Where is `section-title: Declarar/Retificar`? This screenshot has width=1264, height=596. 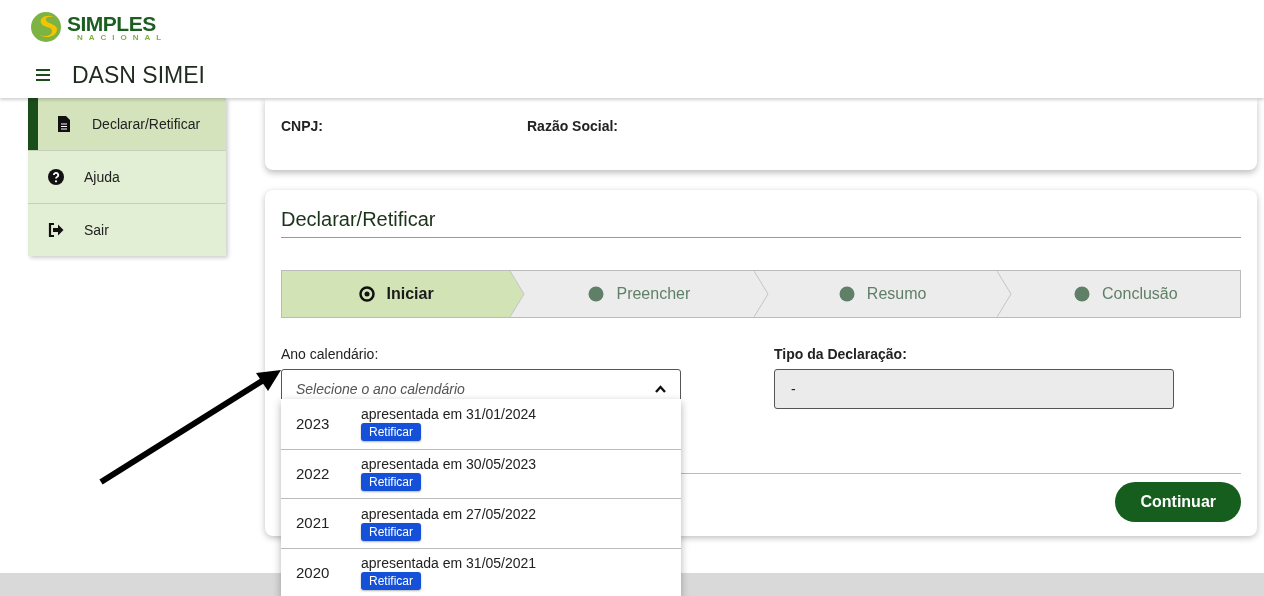
section-title: Declarar/Retificar is located at coordinates (761, 221).